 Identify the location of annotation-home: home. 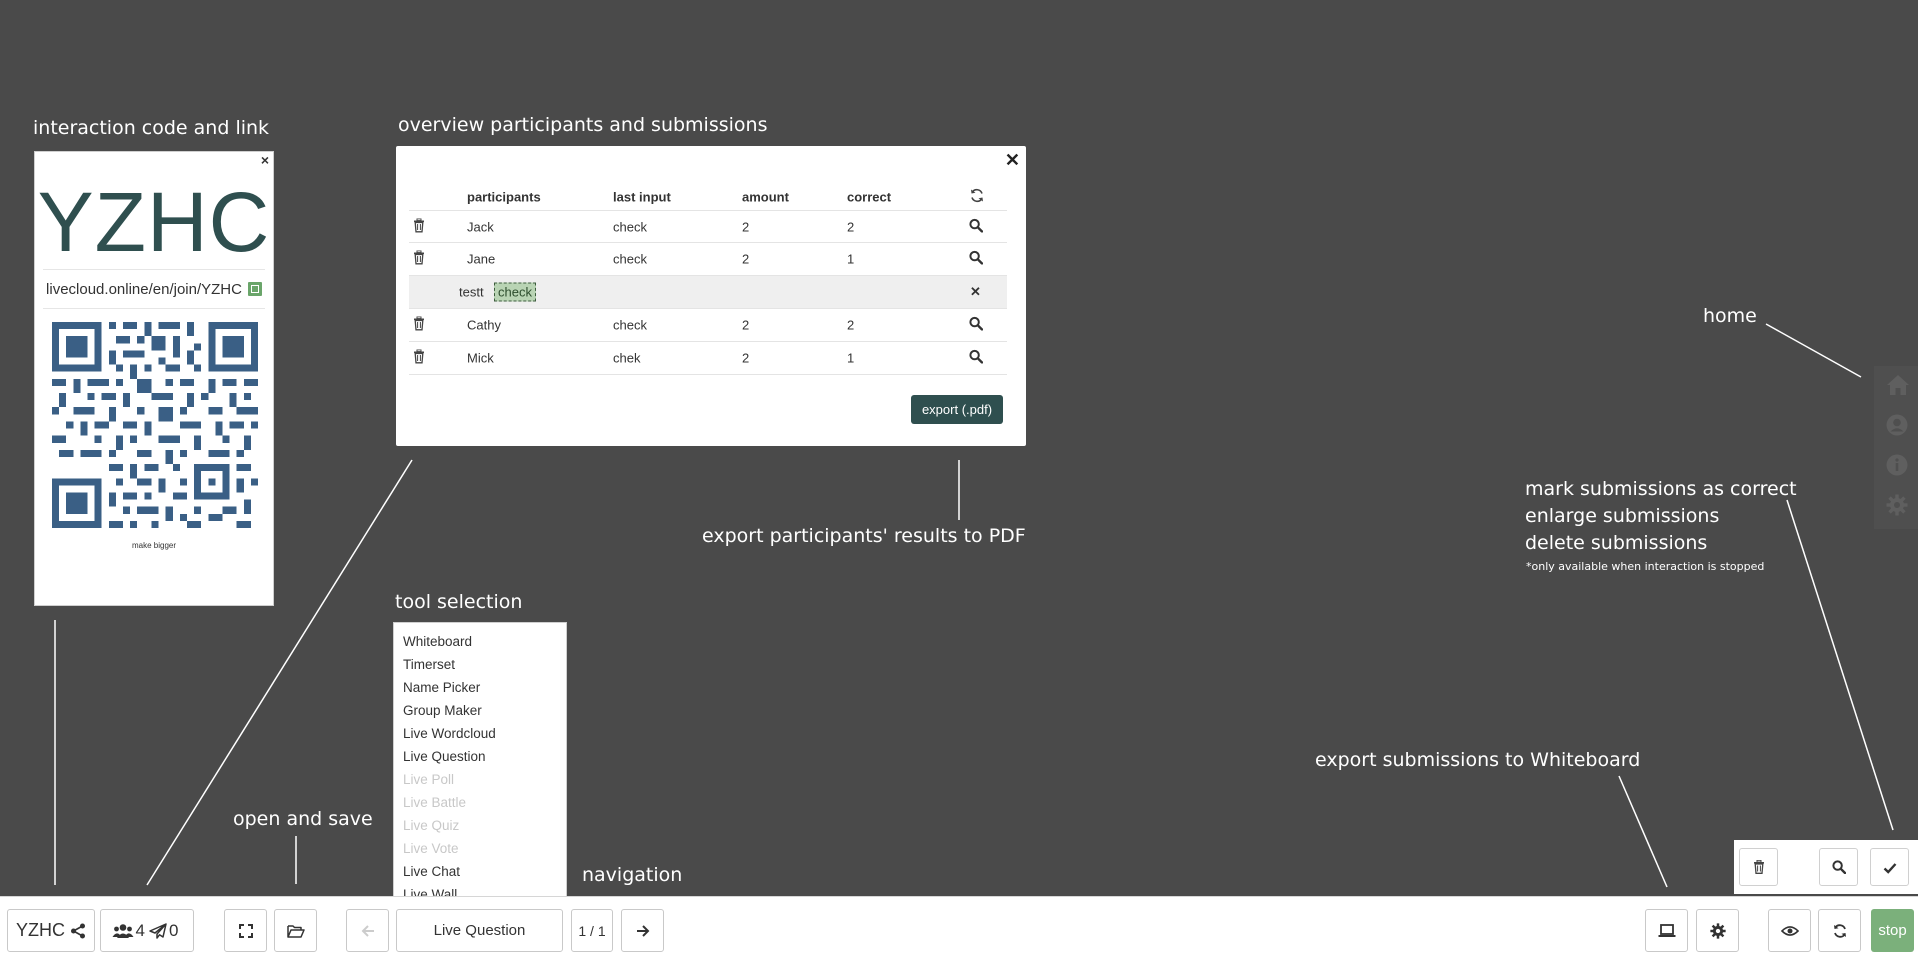
(1730, 316).